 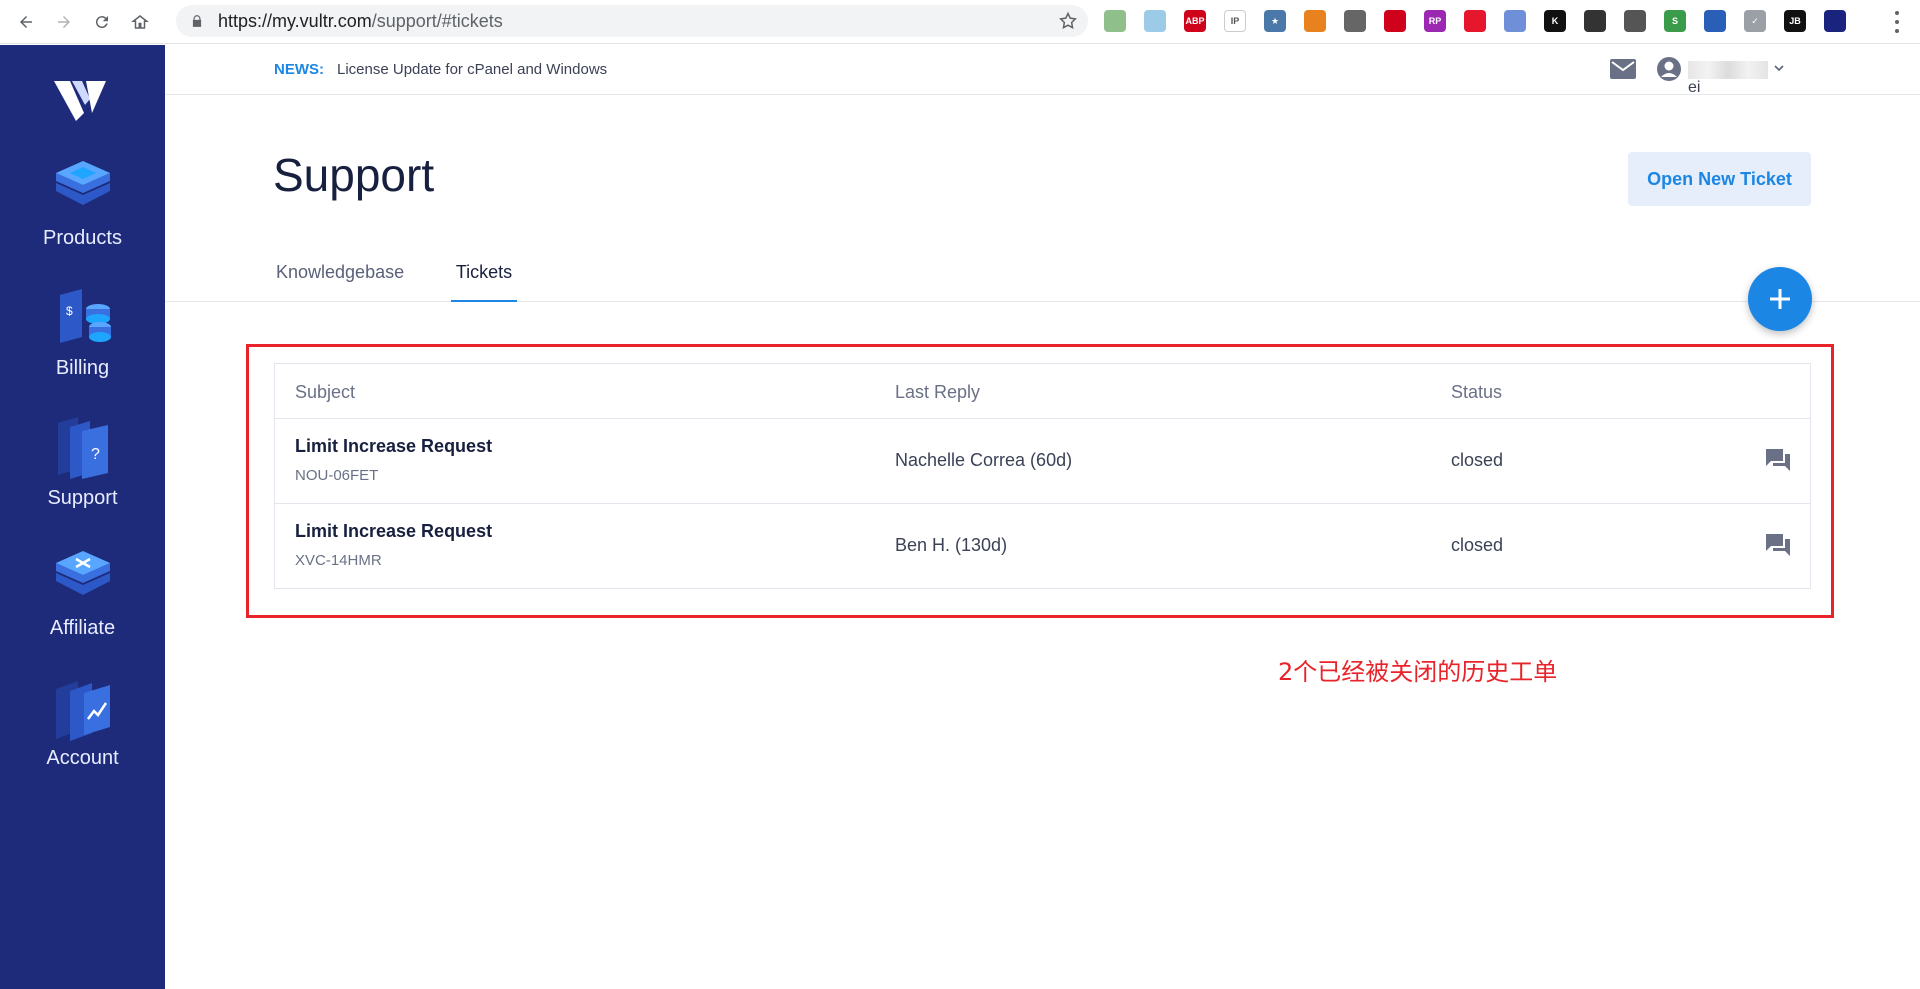 I want to click on check-extension-icon: ✓, so click(x=1755, y=21).